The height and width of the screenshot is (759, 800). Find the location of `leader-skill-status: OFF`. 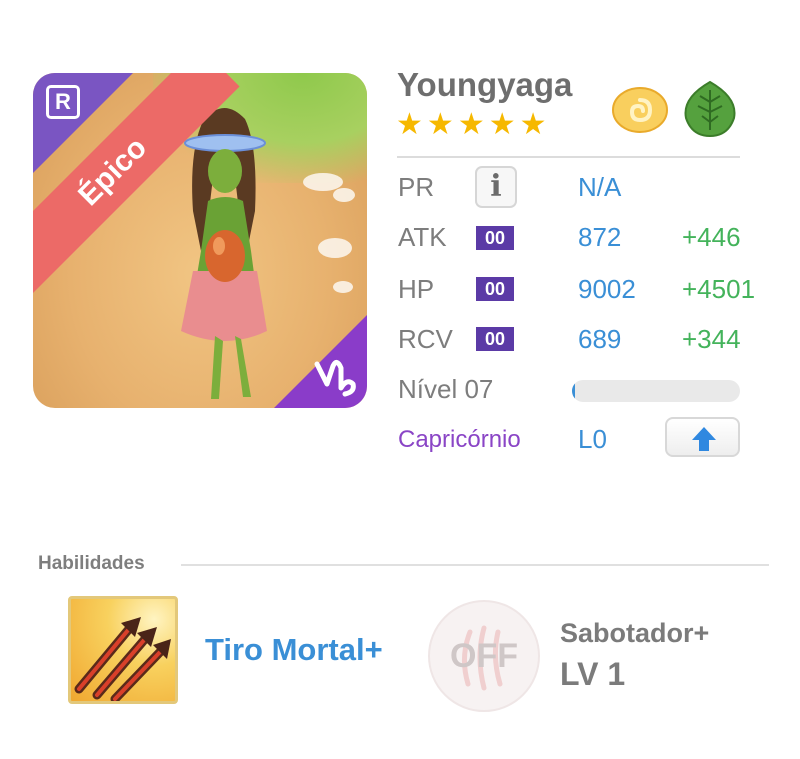

leader-skill-status: OFF is located at coordinates (484, 656).